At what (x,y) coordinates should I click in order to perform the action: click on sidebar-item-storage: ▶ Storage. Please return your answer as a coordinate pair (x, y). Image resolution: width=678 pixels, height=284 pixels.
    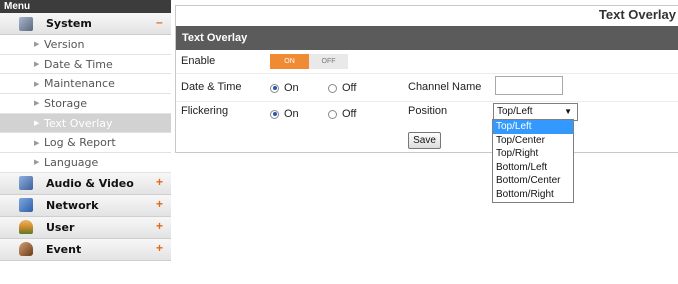
    Looking at the image, I should click on (85, 104).